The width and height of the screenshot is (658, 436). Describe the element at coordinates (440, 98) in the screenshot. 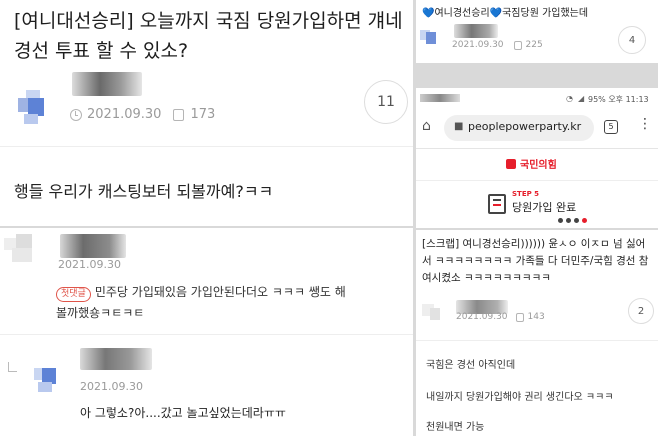

I see `blurred-status-icons` at that location.